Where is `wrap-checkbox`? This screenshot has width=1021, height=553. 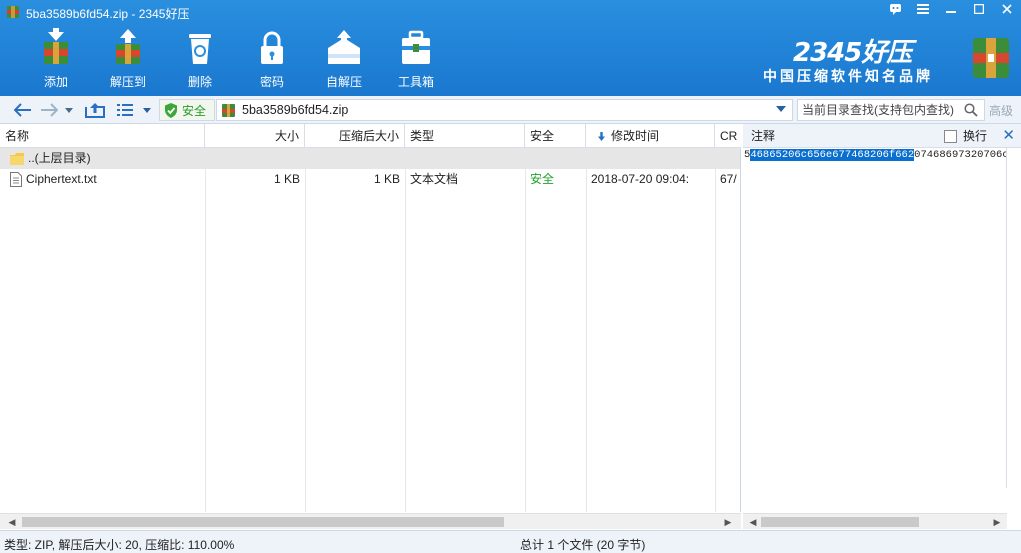 wrap-checkbox is located at coordinates (950, 136).